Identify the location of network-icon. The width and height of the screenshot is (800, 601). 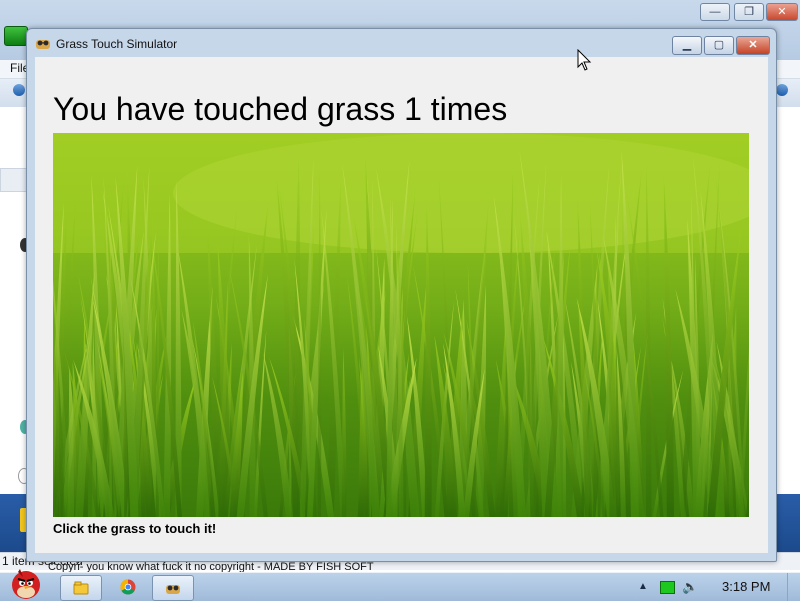
(667, 587).